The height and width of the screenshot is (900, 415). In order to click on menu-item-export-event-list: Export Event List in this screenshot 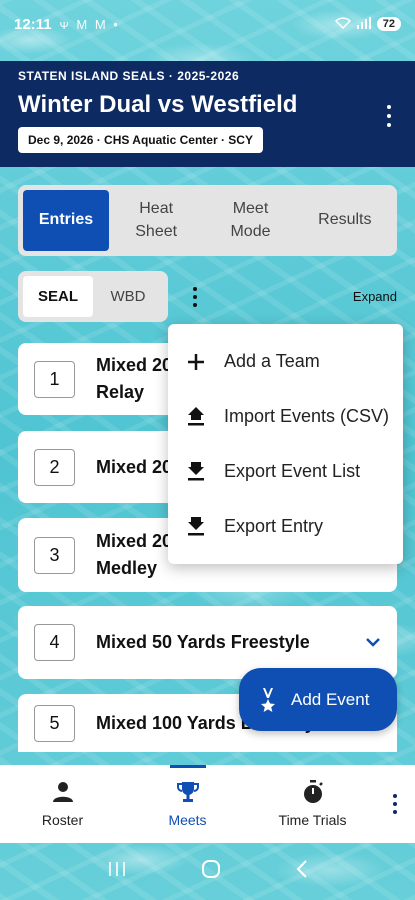, I will do `click(285, 471)`.